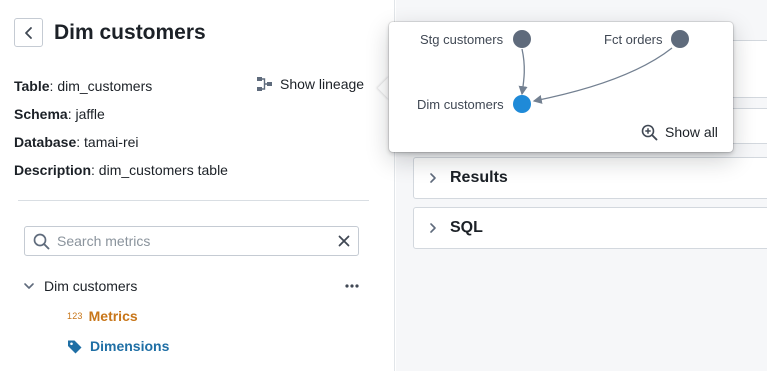 Image resolution: width=767 pixels, height=371 pixels. I want to click on back-button, so click(28, 32).